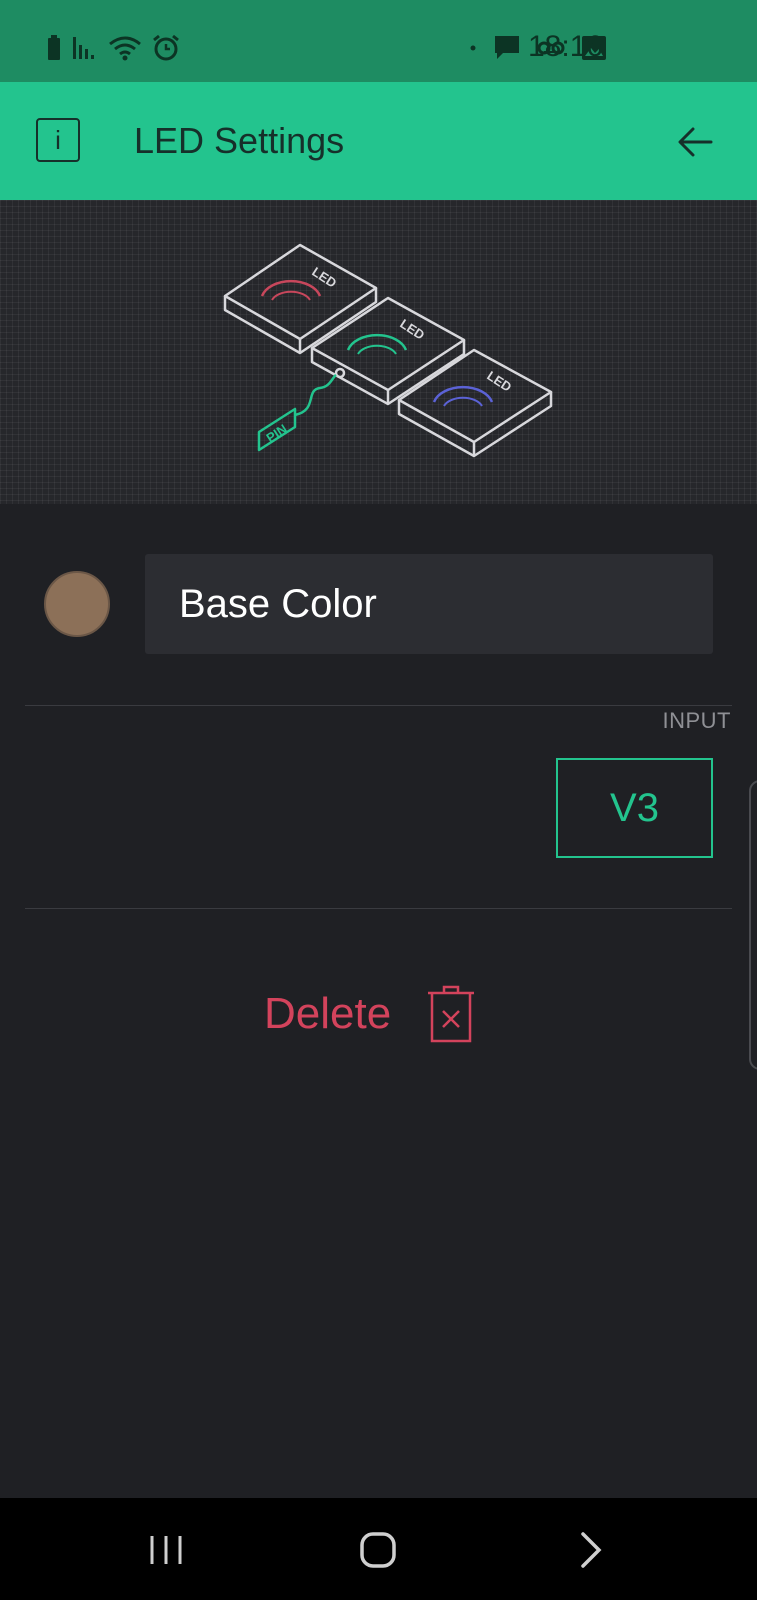 This screenshot has width=757, height=1600. I want to click on name-input: Base Color, so click(429, 604).